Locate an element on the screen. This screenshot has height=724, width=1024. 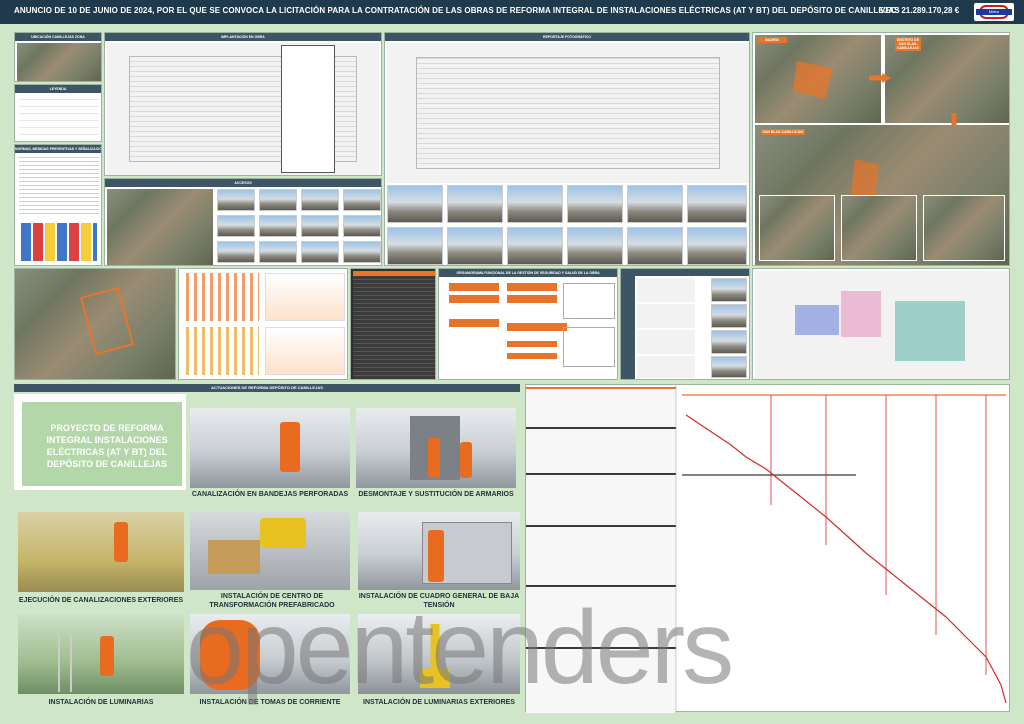
scene-cuadro-general is located at coordinates (439, 551).